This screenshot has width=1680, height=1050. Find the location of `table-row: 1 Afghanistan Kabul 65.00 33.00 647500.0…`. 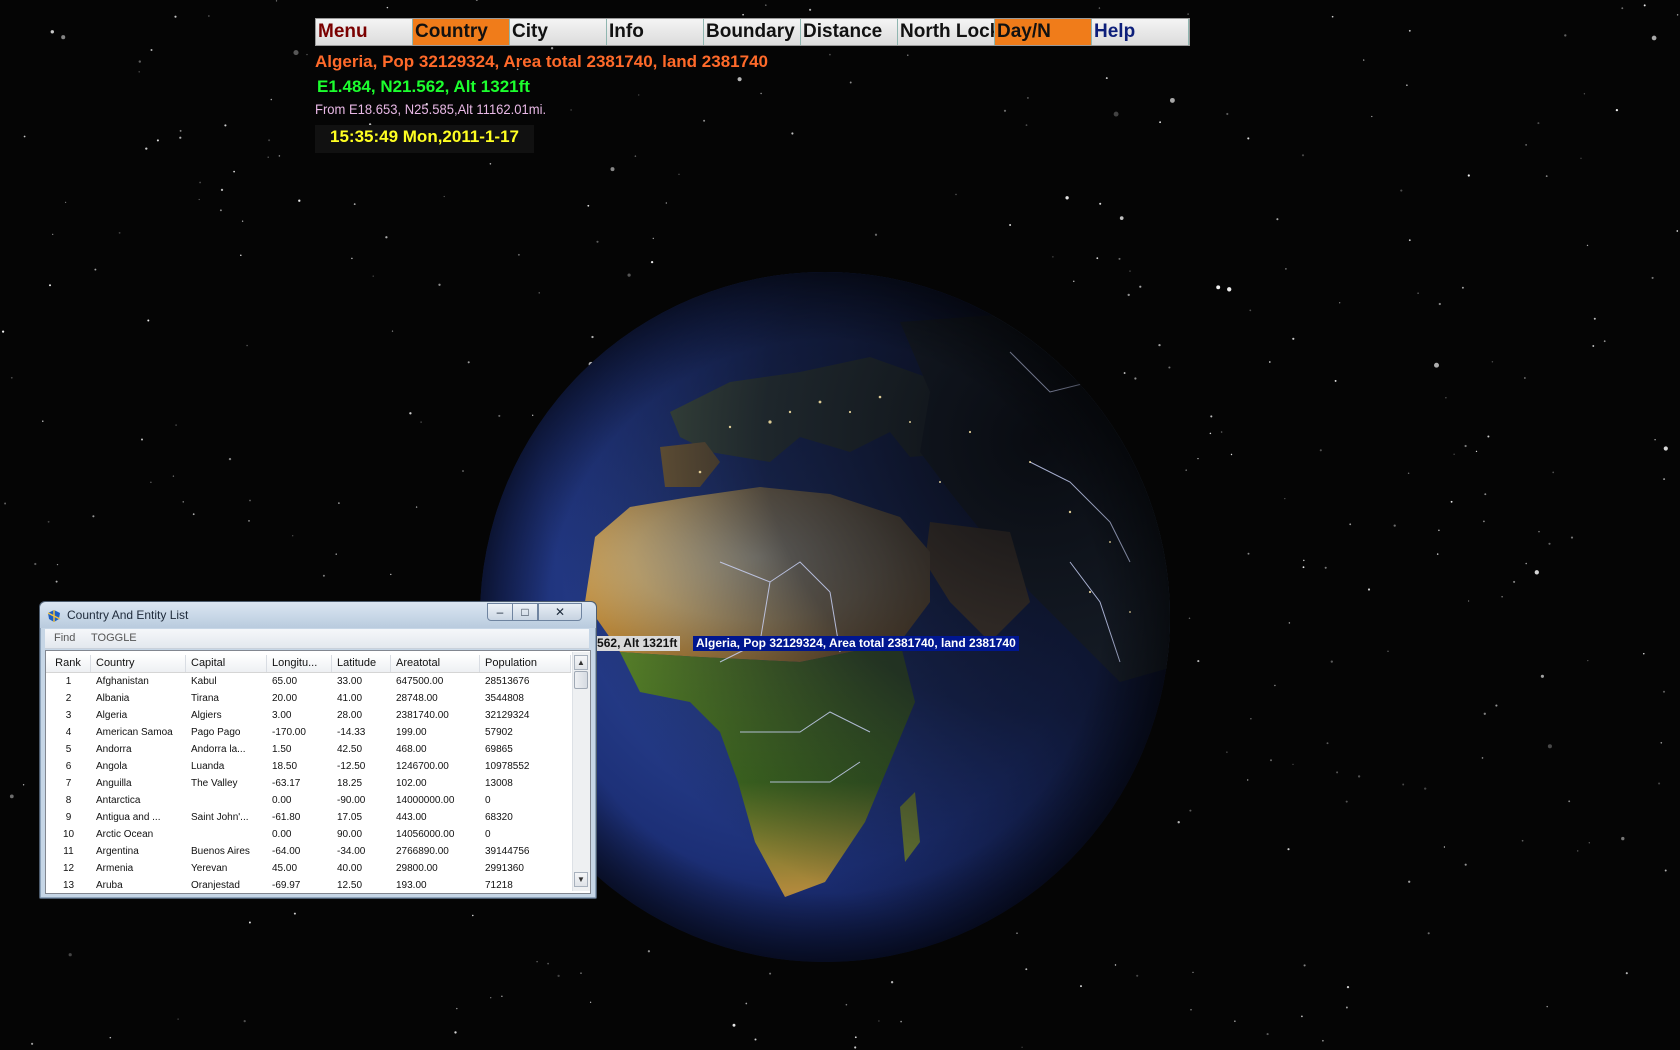

table-row: 1 Afghanistan Kabul 65.00 33.00 647500.0… is located at coordinates (308, 681).